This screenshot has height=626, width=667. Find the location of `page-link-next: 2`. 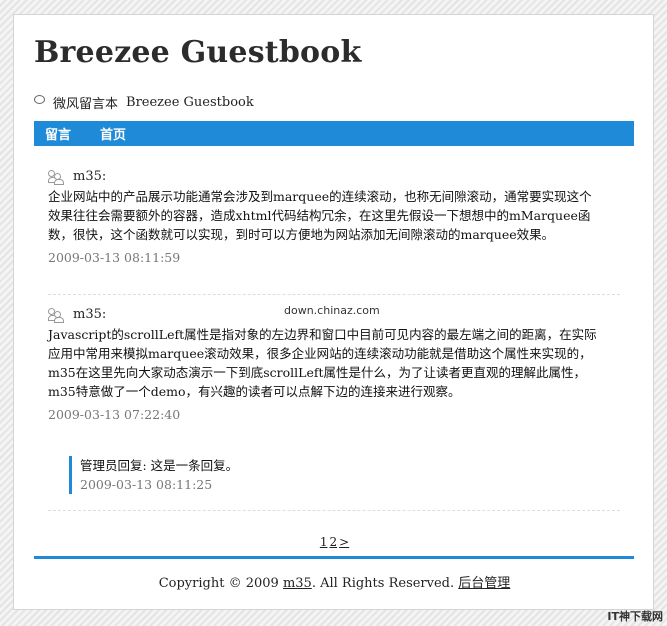

page-link-next: 2 is located at coordinates (333, 542).